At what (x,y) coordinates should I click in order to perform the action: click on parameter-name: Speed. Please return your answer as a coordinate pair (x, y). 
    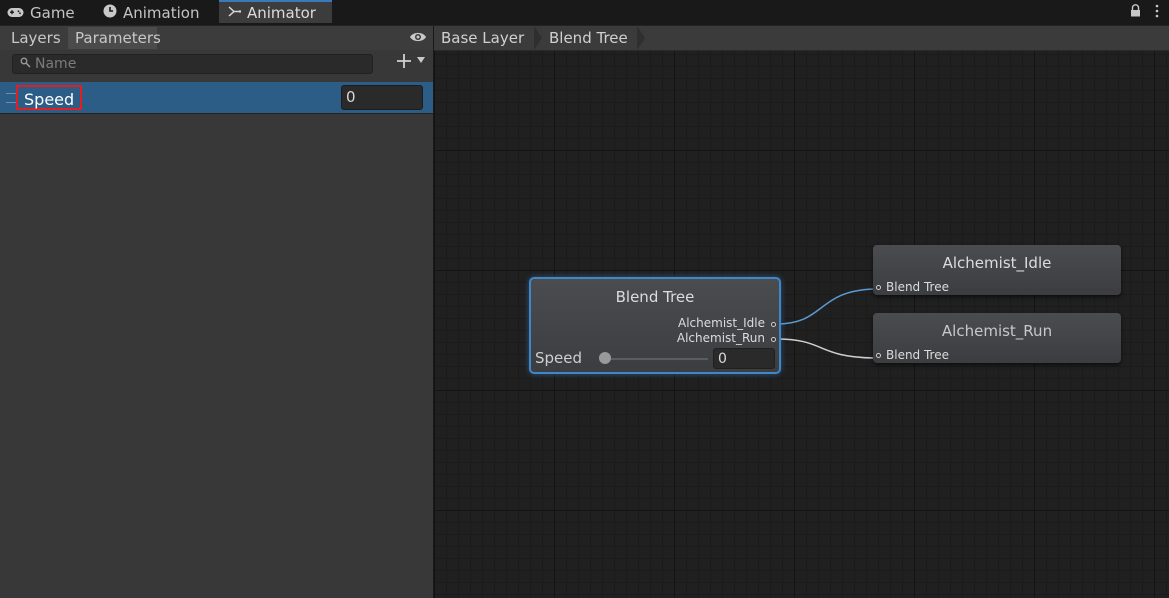
    Looking at the image, I should click on (49, 97).